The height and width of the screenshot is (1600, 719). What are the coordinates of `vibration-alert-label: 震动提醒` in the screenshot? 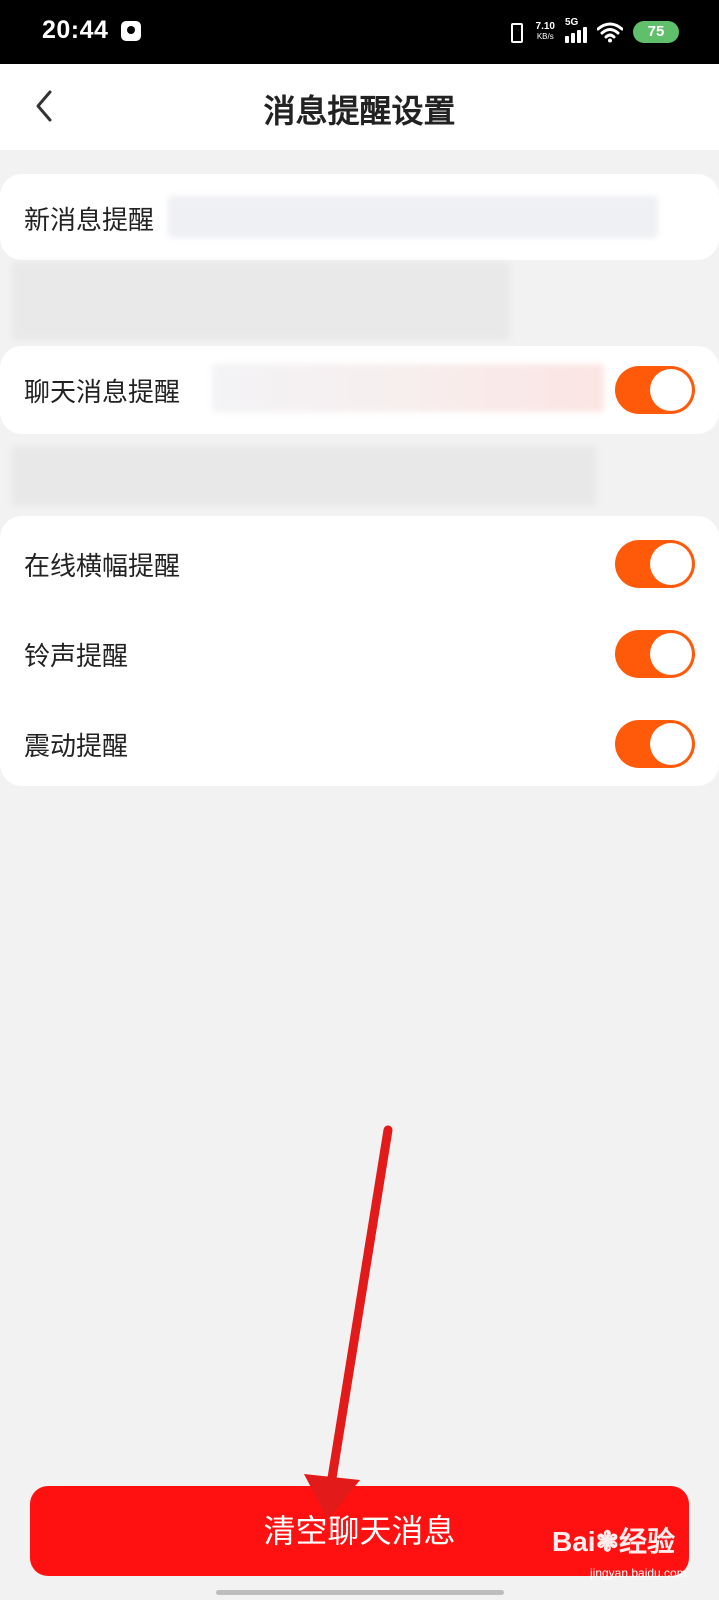 It's located at (76, 747).